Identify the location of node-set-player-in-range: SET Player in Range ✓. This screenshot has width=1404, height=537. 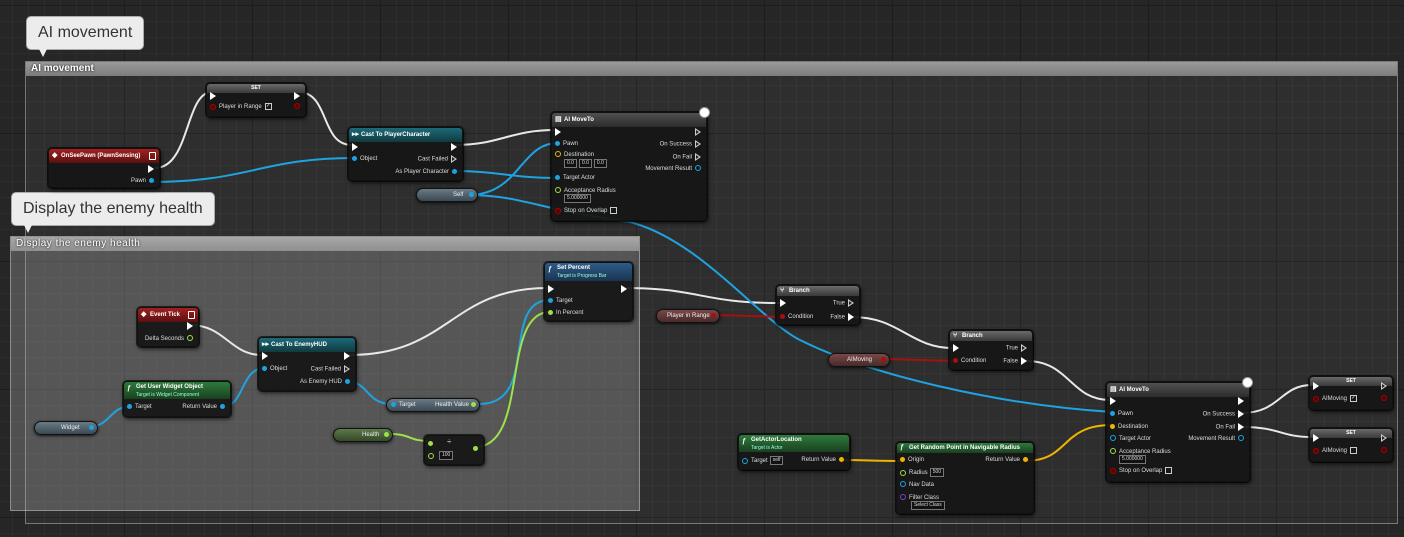
(256, 100).